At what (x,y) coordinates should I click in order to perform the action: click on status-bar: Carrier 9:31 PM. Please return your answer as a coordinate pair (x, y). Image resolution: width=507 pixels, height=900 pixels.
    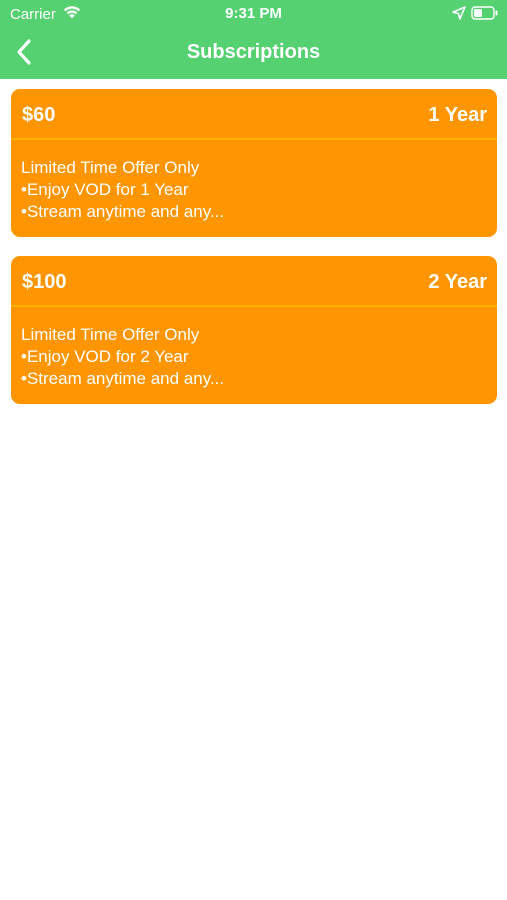
    Looking at the image, I should click on (253, 14).